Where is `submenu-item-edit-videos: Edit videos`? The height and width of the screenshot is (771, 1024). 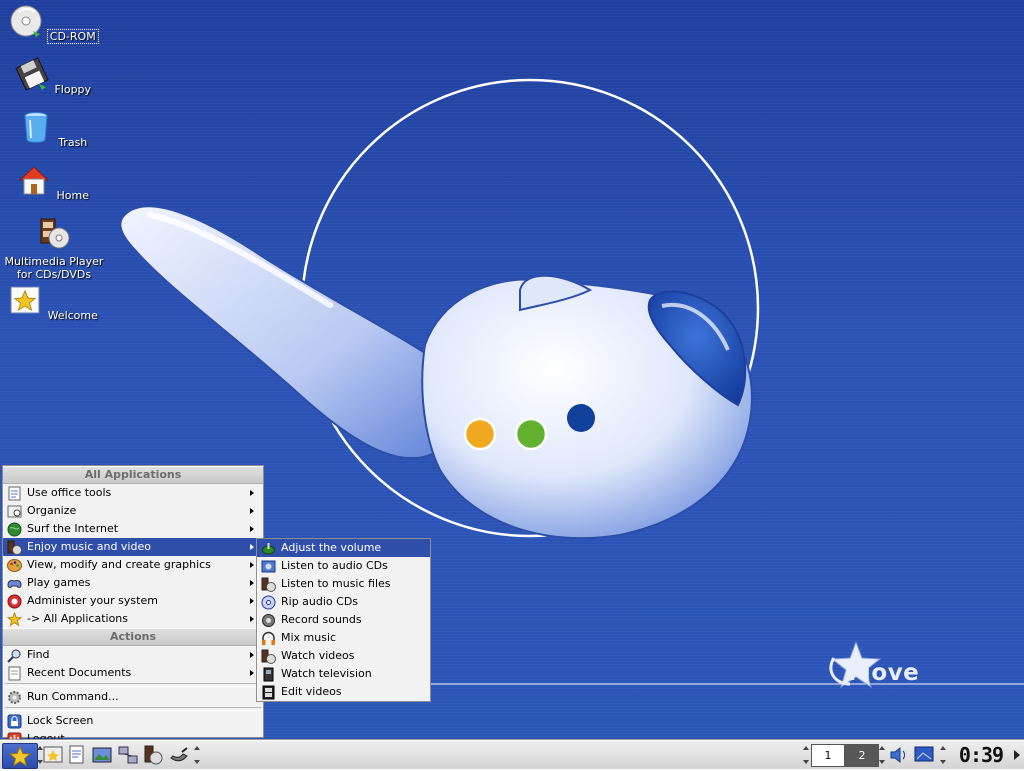
submenu-item-edit-videos: Edit videos is located at coordinates (343, 692).